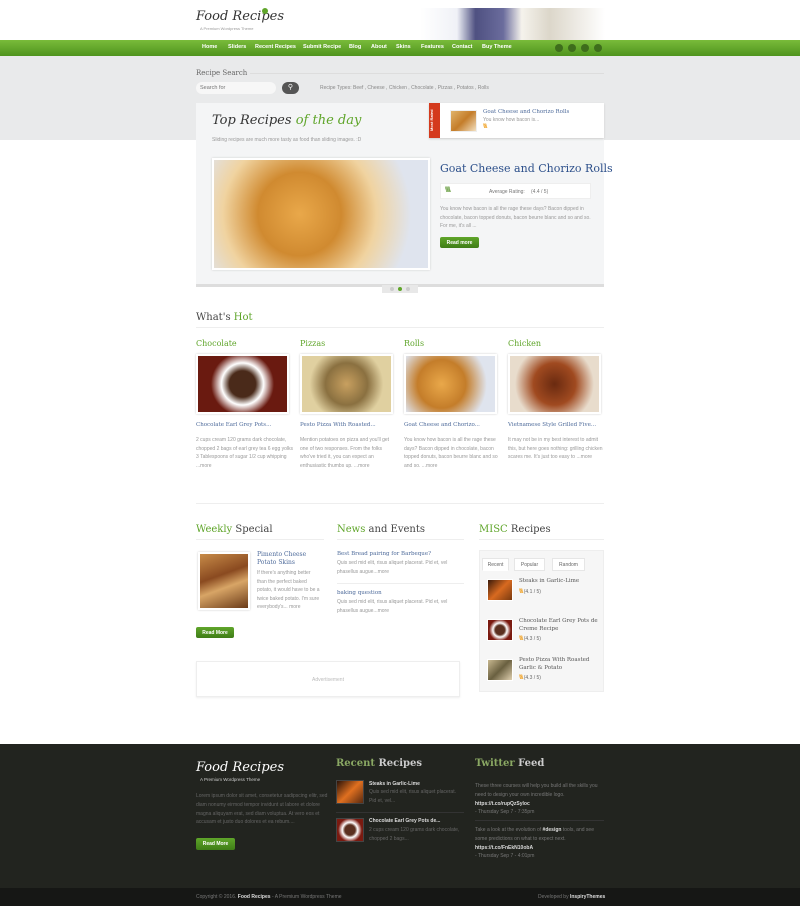 The width and height of the screenshot is (800, 906). What do you see at coordinates (497, 47) in the screenshot?
I see `nav-item-buy-theme: Buy Theme` at bounding box center [497, 47].